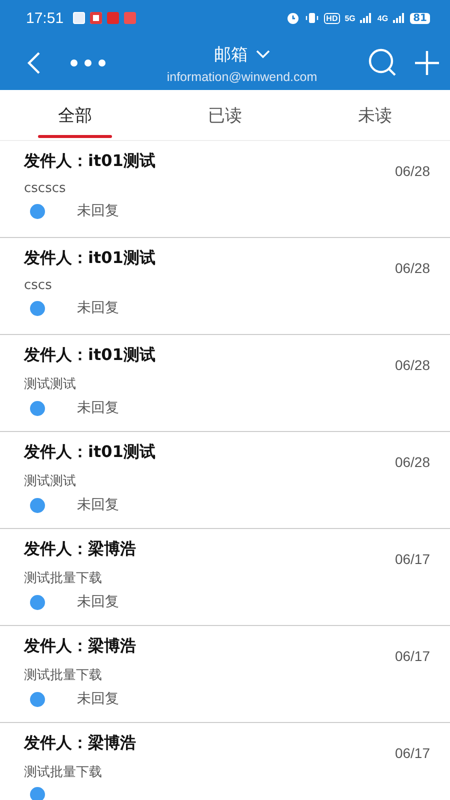 Image resolution: width=450 pixels, height=800 pixels. I want to click on more-button, so click(88, 63).